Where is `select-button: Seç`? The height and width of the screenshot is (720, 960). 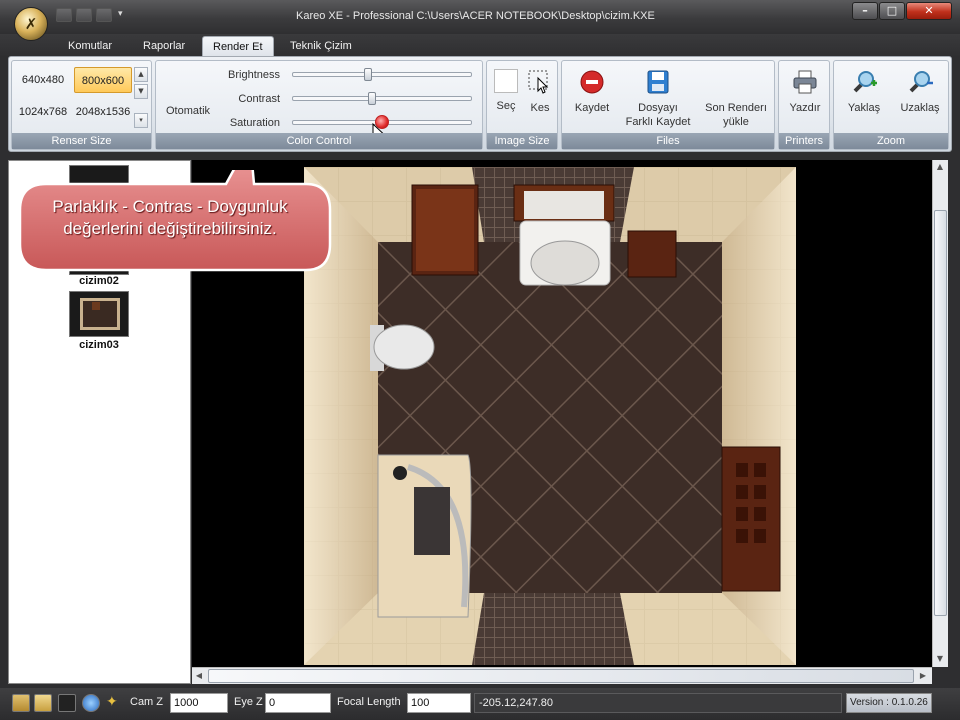 select-button: Seç is located at coordinates (506, 91).